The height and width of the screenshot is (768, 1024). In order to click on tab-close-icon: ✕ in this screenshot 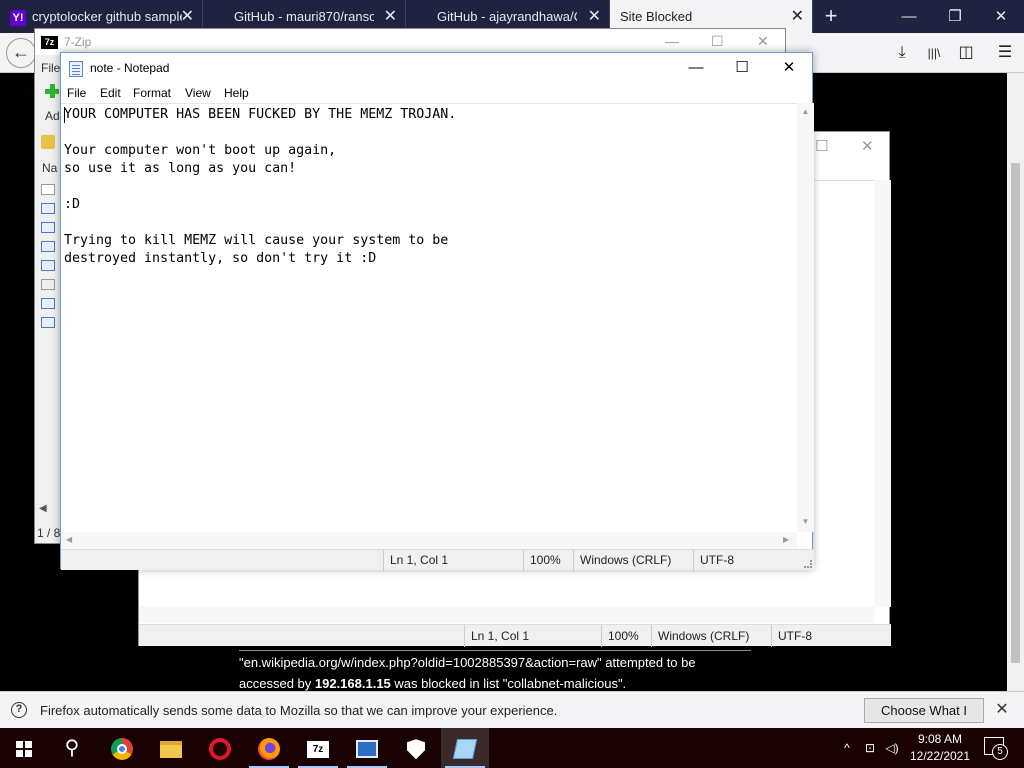, I will do `click(797, 16)`.